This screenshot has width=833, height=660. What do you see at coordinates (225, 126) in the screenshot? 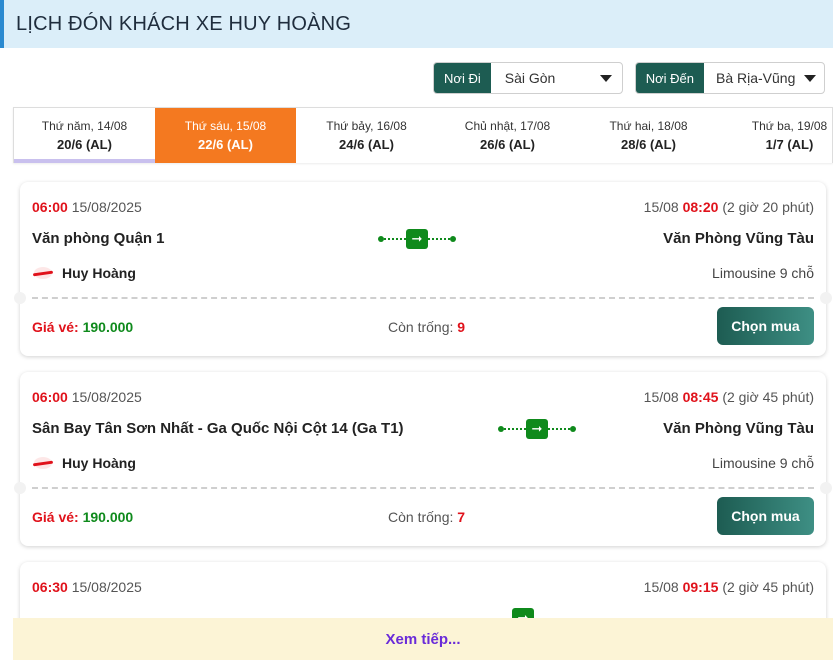
I see `date-tab-day: Thứ sáu, 15/08` at bounding box center [225, 126].